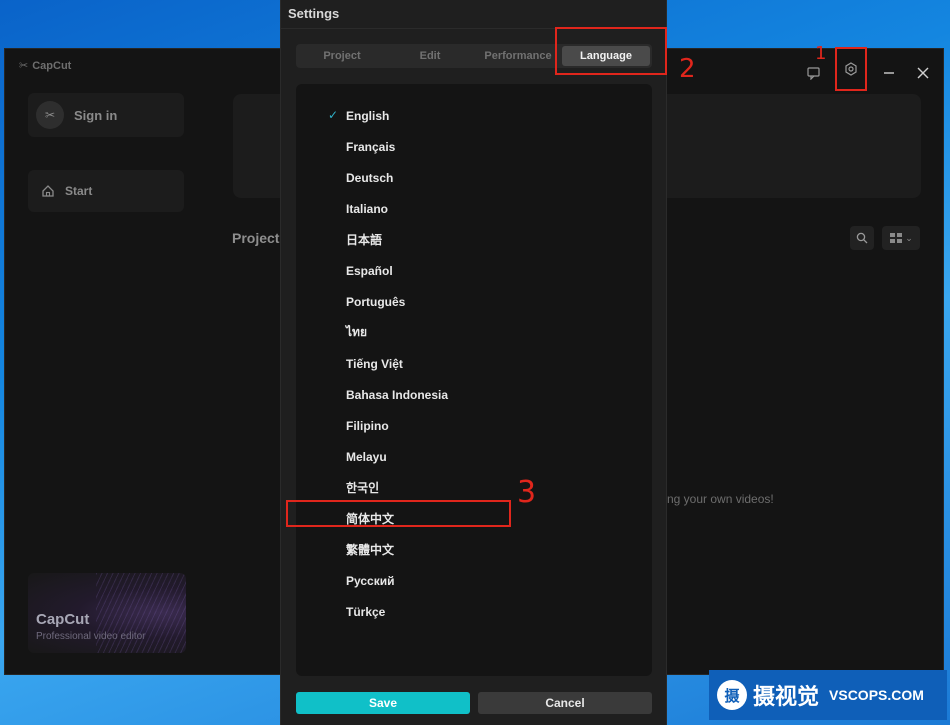  What do you see at coordinates (527, 492) in the screenshot?
I see `annotation-number-3: 3` at bounding box center [527, 492].